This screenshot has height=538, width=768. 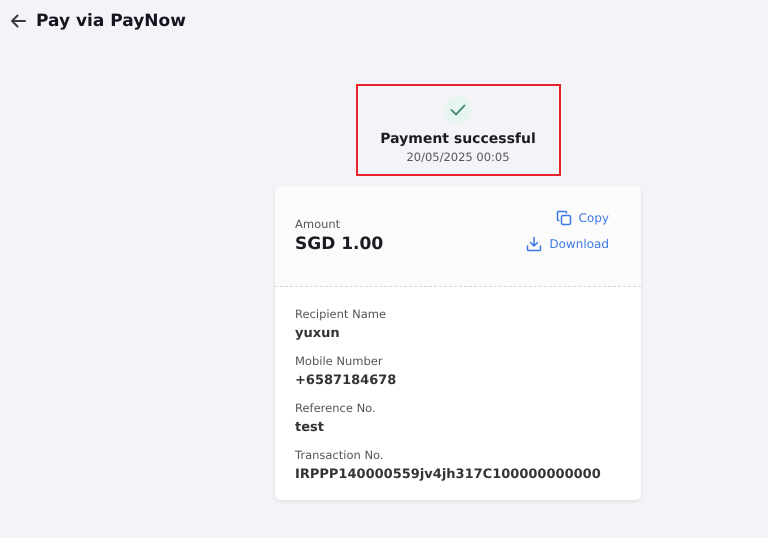 I want to click on field-value: test, so click(x=310, y=427).